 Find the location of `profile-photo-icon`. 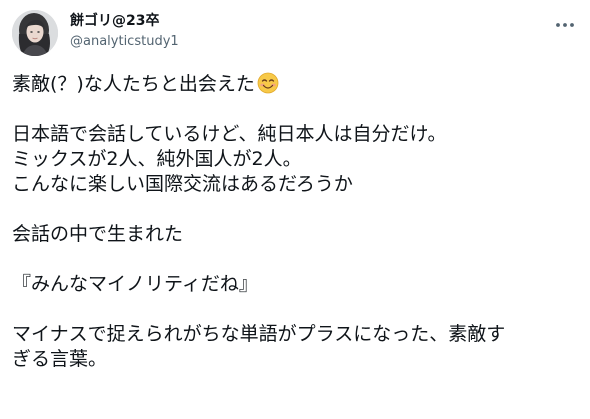

profile-photo-icon is located at coordinates (35, 33).